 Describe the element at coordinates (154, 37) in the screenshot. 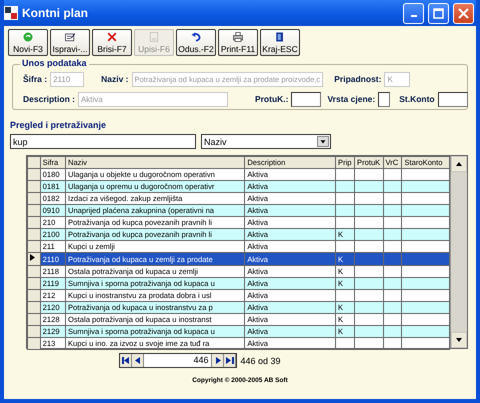

I see `save-icon` at that location.